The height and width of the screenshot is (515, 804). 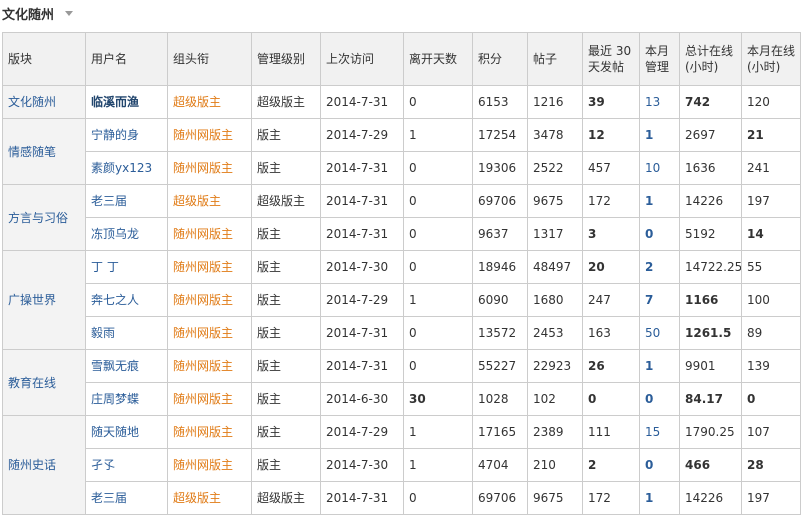 I want to click on username-link: 丁 丁, so click(x=126, y=267).